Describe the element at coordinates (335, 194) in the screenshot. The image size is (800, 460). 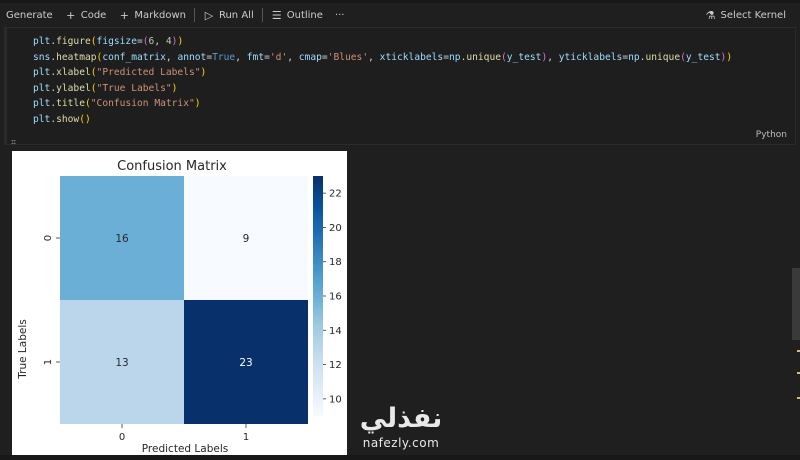
I see `colorbar-tick-label: 22` at that location.